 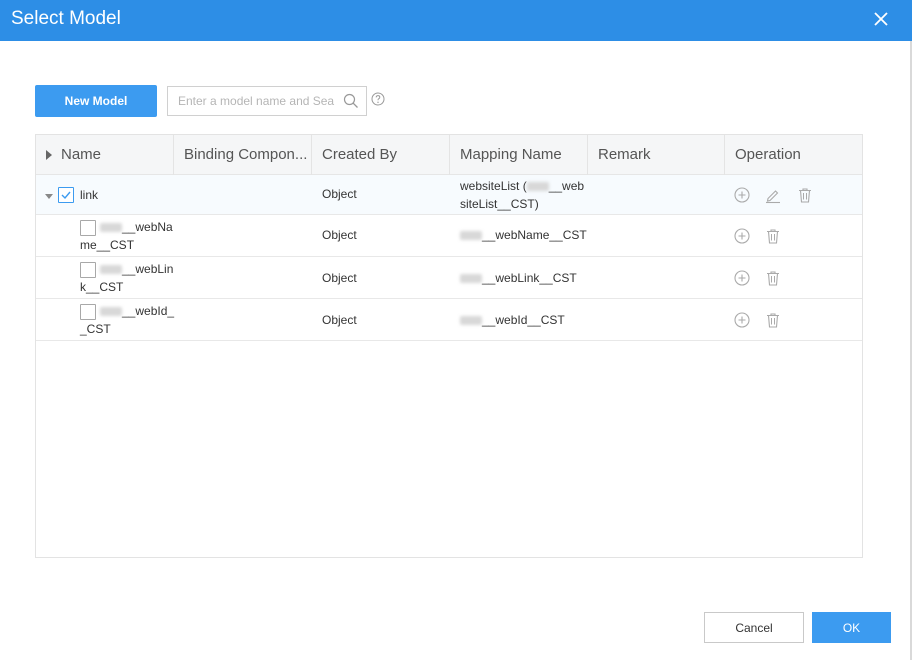 What do you see at coordinates (449, 236) in the screenshot?
I see `table-row: __webNa me__CST Object __webName__CST` at bounding box center [449, 236].